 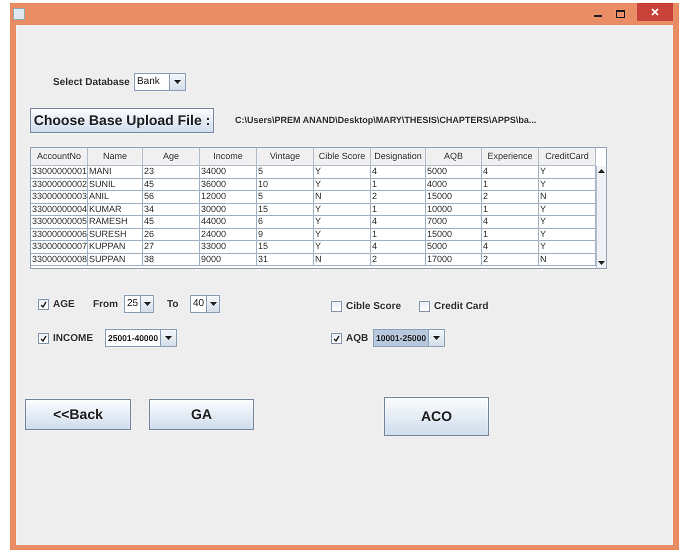 I want to click on scroll-up-icon, so click(x=601, y=171).